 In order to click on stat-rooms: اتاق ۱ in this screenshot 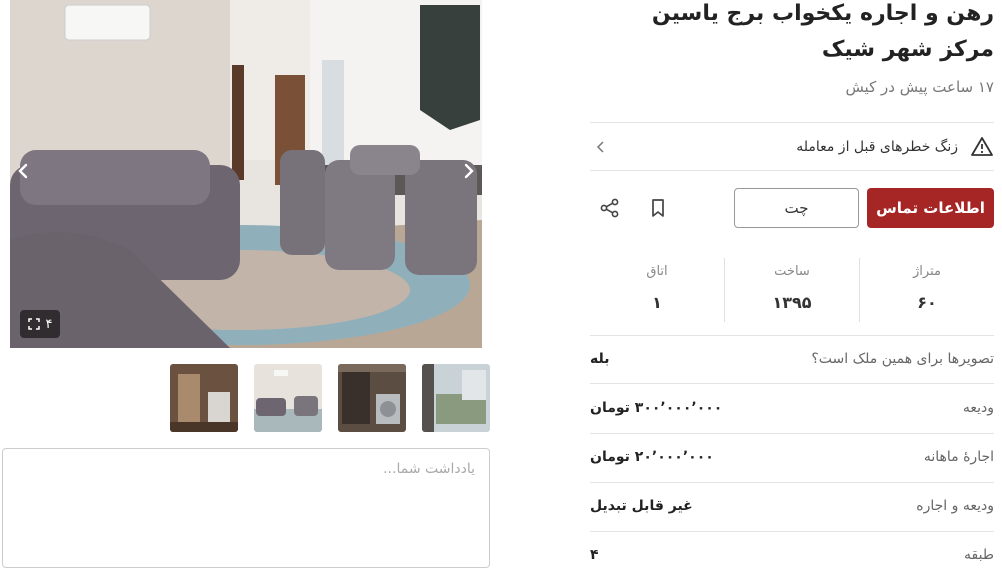, I will do `click(657, 290)`.